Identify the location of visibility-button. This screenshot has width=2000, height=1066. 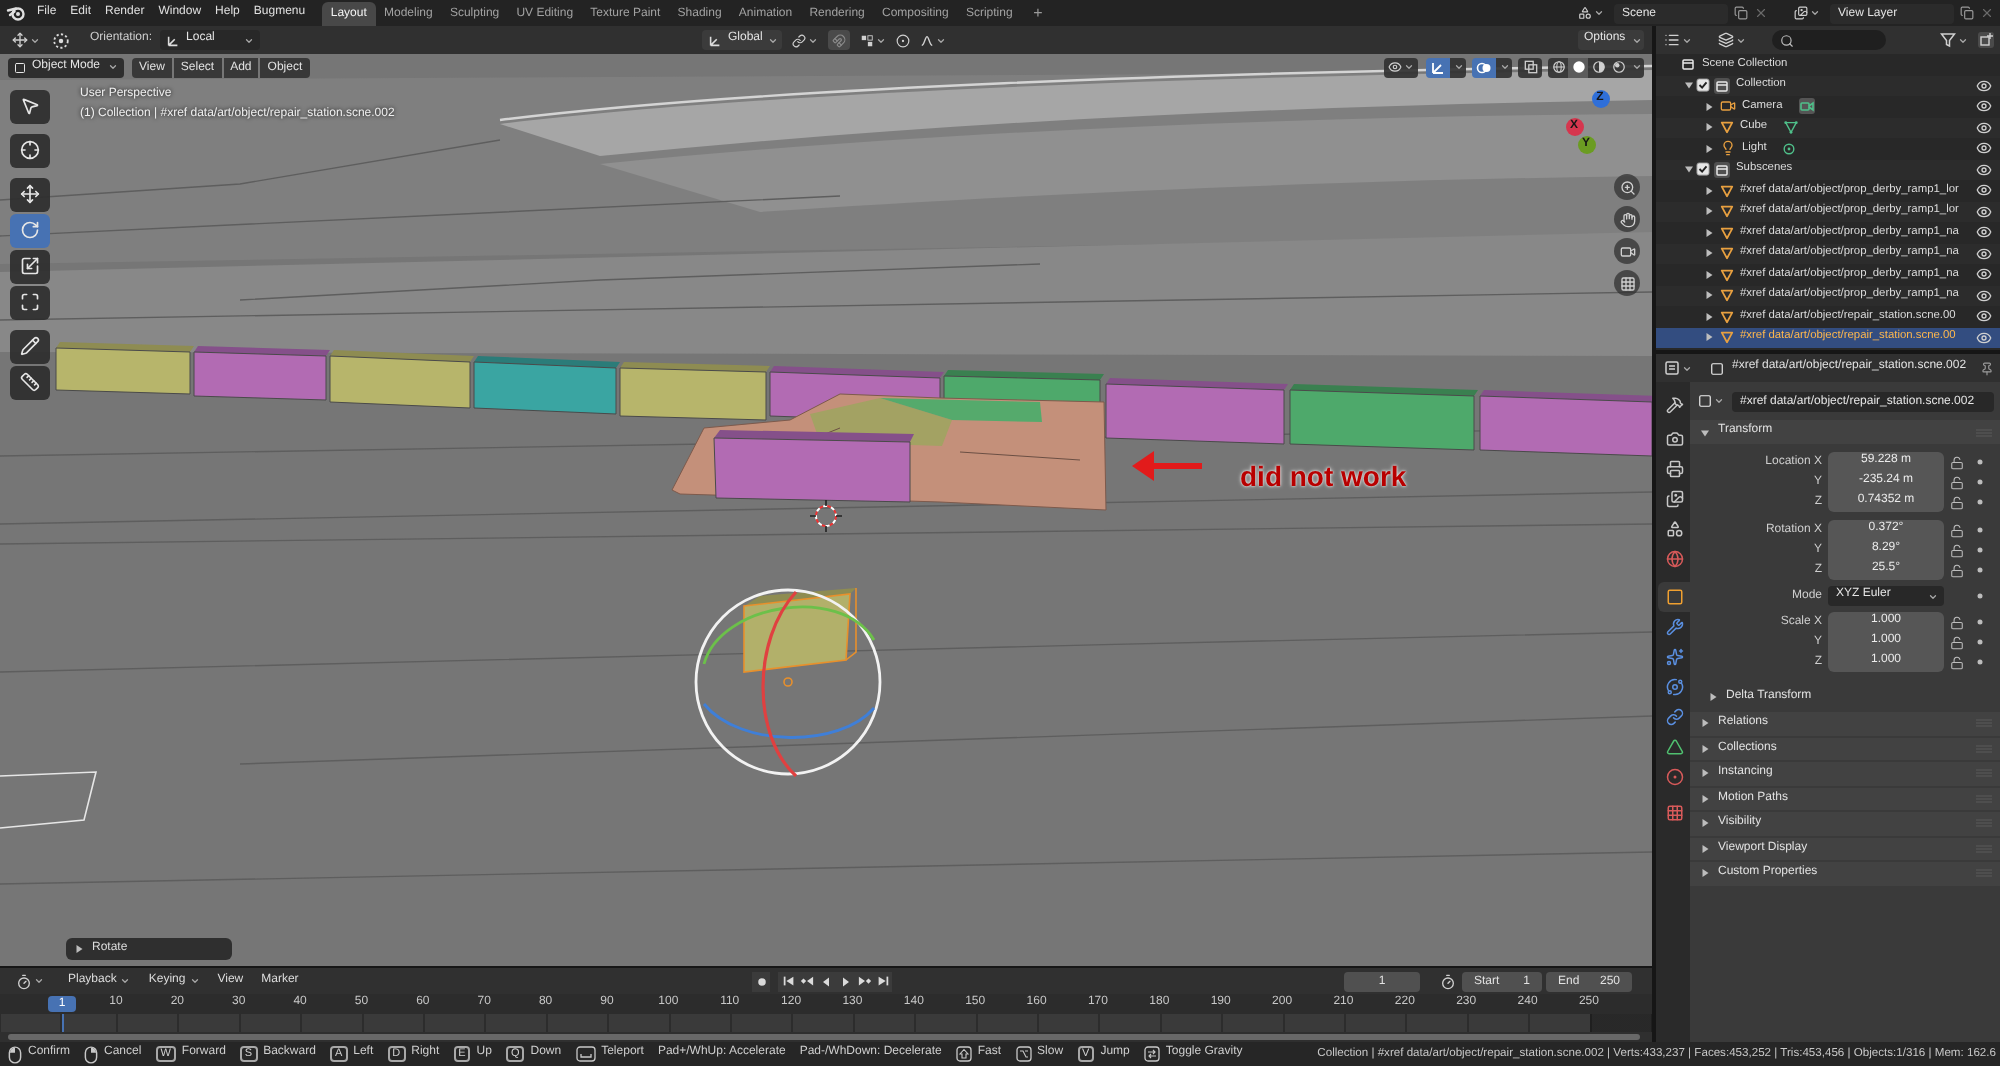
(1401, 67).